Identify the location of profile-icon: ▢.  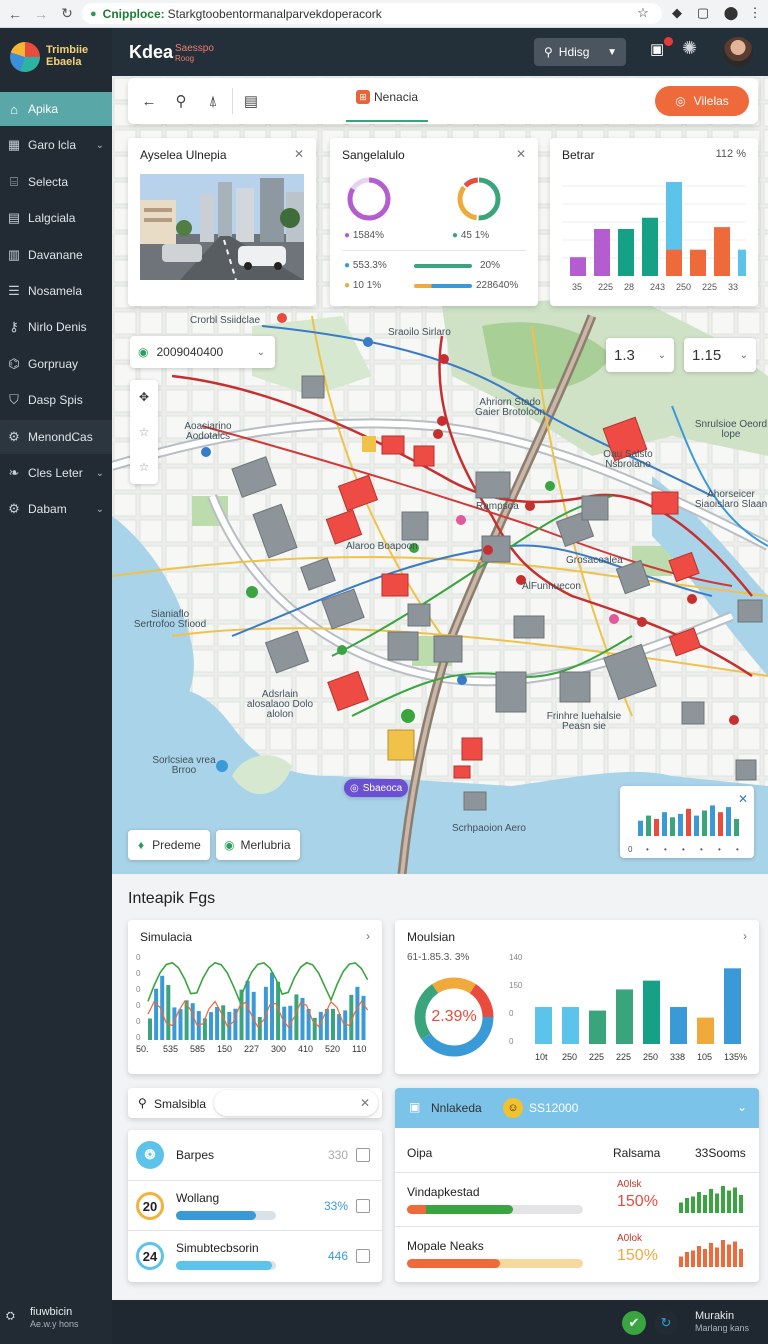
(703, 13).